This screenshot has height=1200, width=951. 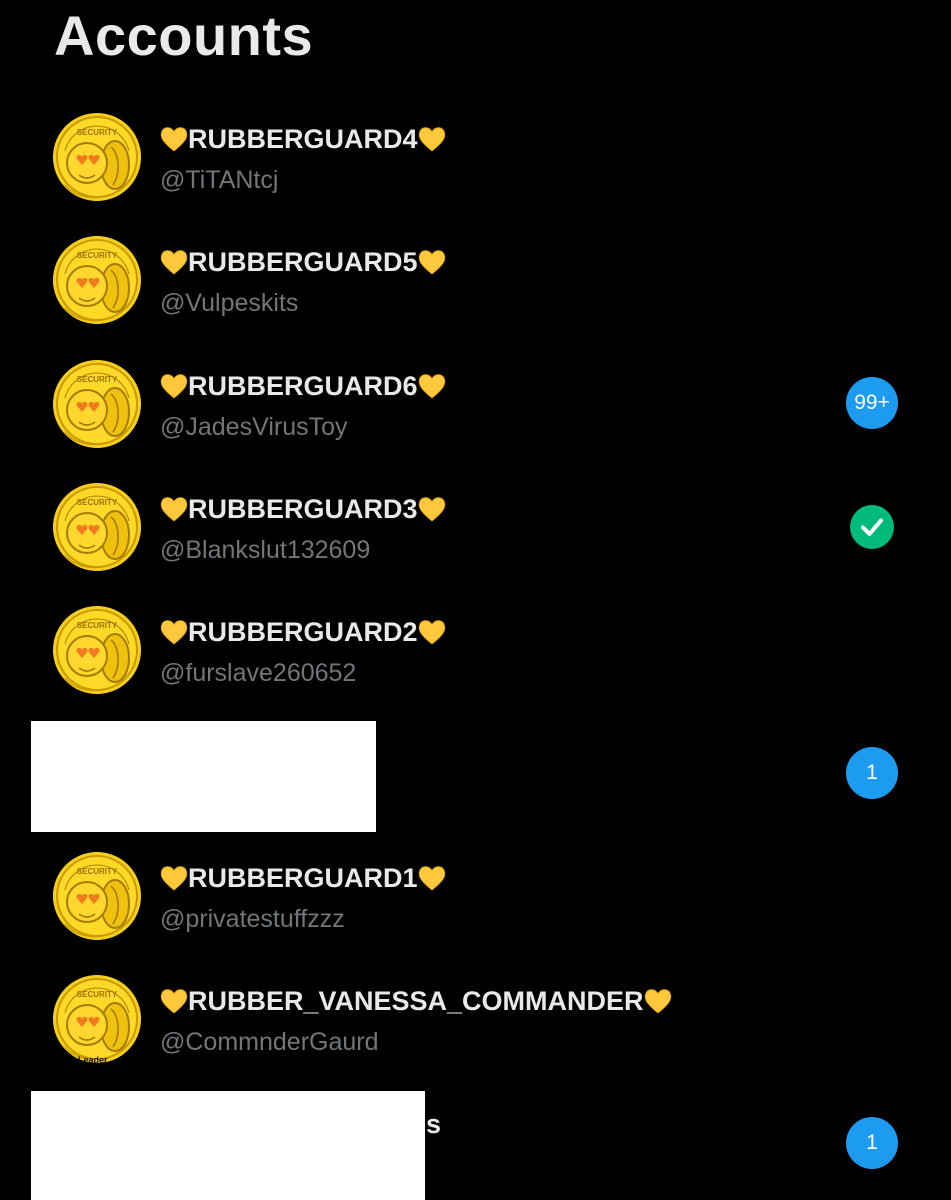 I want to click on account-handle: @privatestuffzzz, so click(x=252, y=919).